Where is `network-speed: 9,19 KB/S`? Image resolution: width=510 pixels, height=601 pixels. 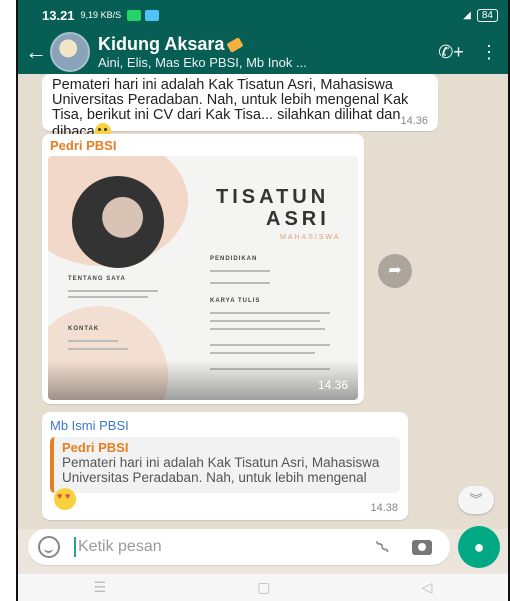
network-speed: 9,19 KB/S is located at coordinates (101, 15).